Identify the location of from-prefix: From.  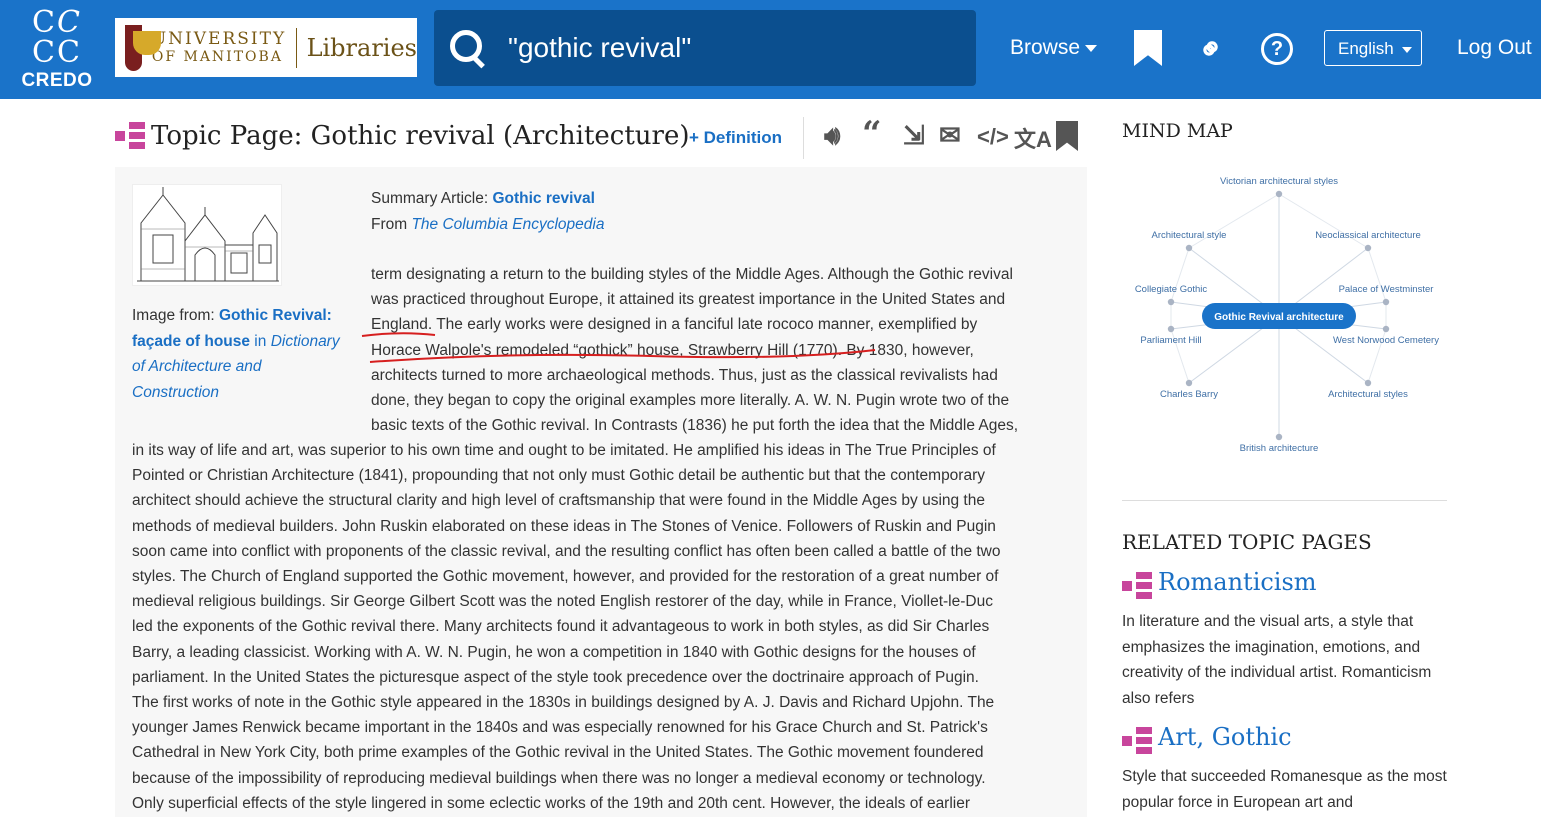
(391, 224).